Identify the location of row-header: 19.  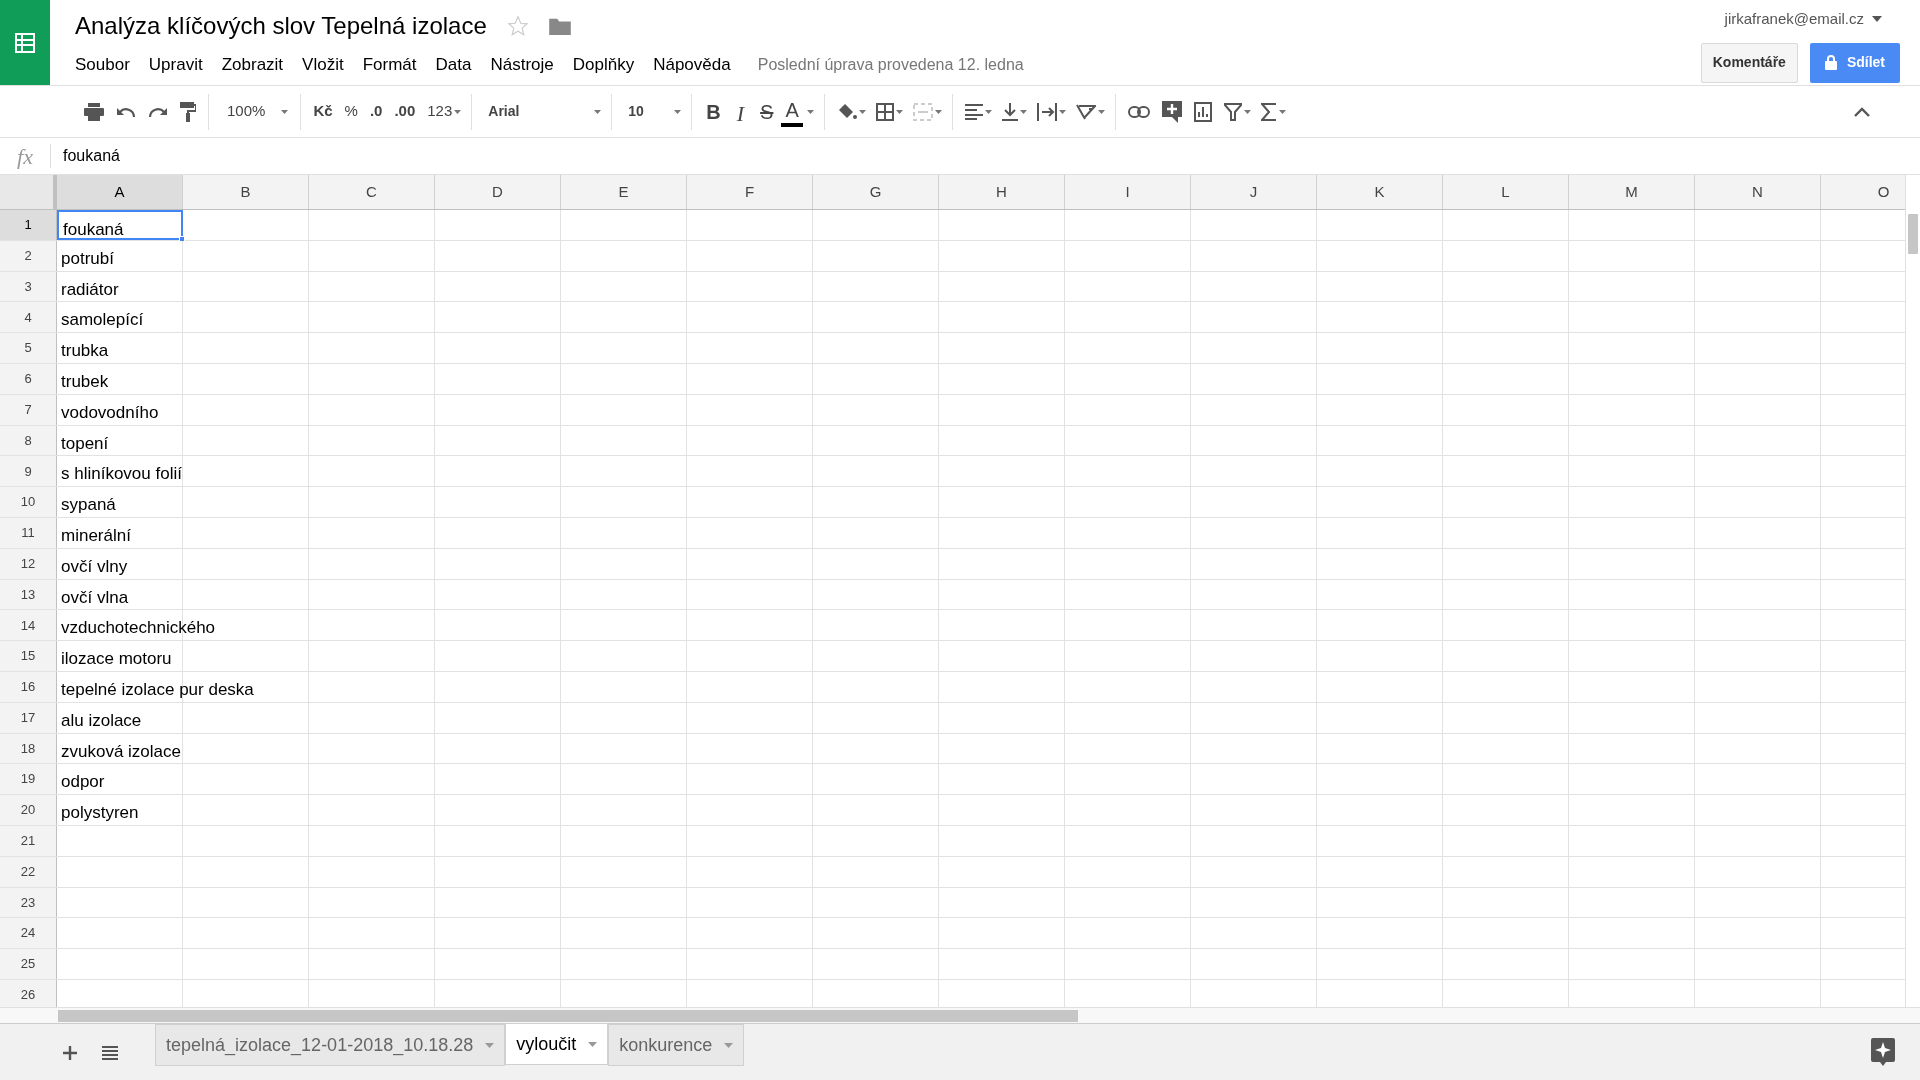
(28, 779).